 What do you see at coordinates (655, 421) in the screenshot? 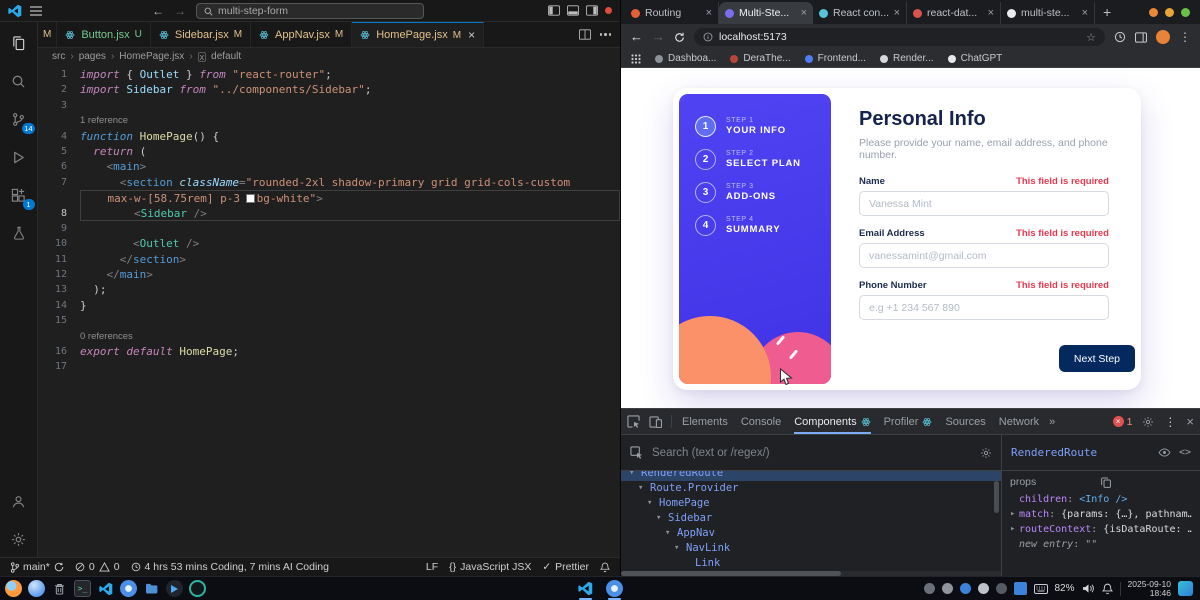
I see `device-toolbar-icon` at bounding box center [655, 421].